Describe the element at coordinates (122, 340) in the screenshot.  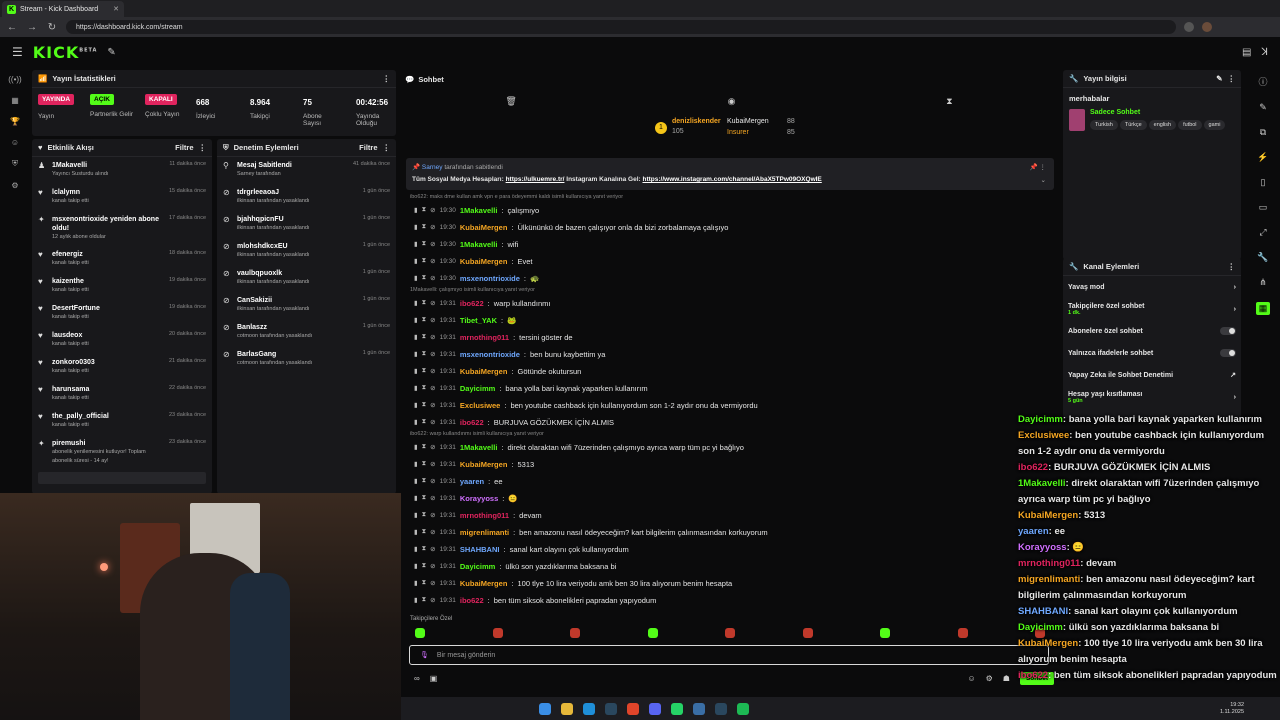
I see `activity-item: ♥ lausdeox kanalı takip etti 20 dakika önce` at that location.